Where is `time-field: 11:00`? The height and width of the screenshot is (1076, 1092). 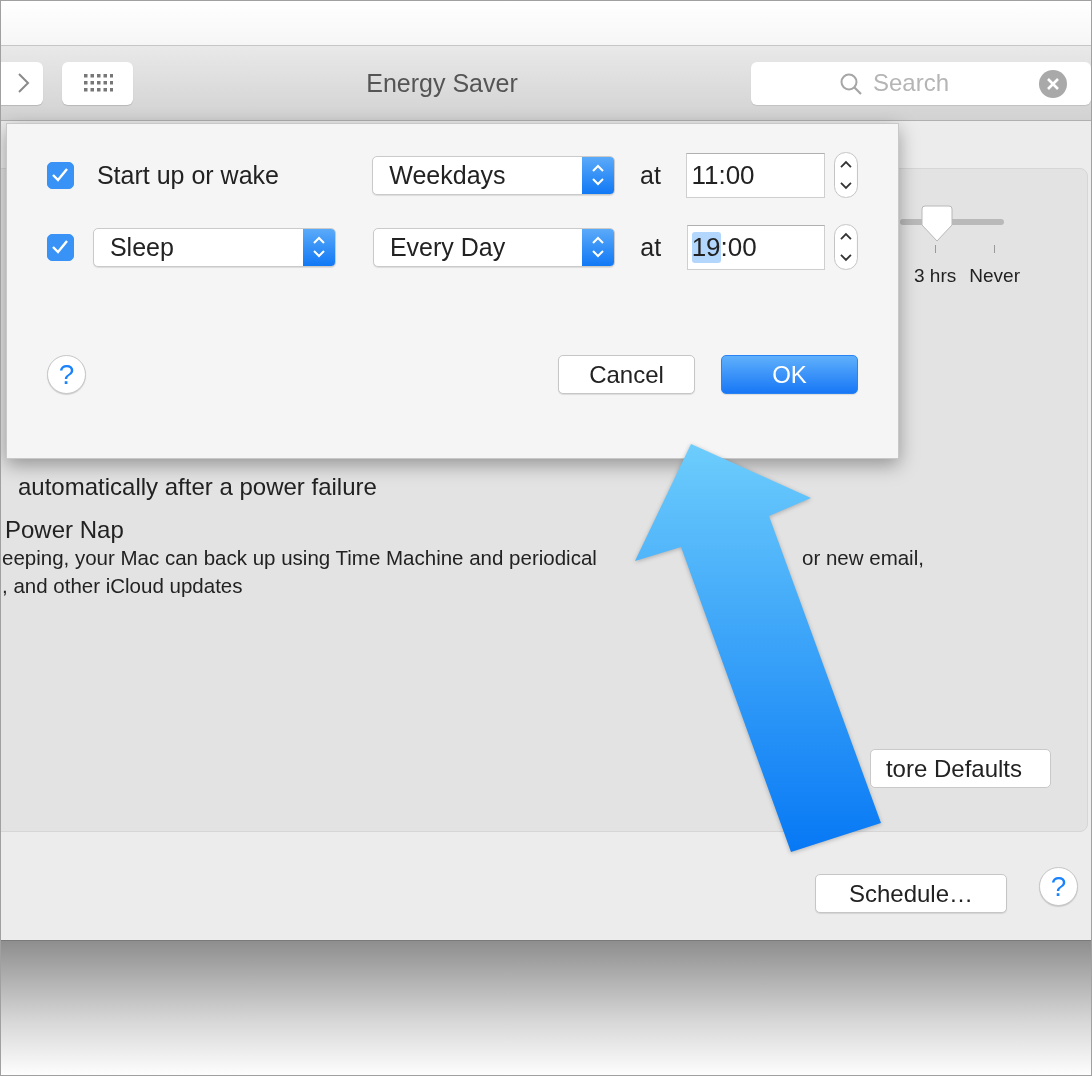 time-field: 11:00 is located at coordinates (756, 175).